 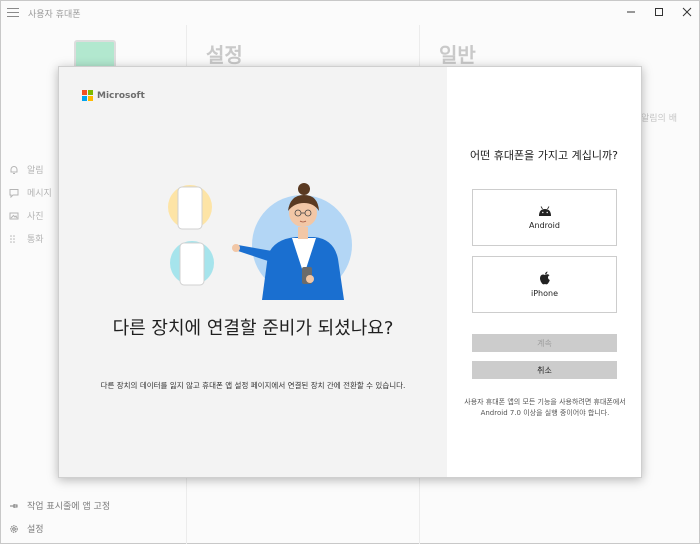 What do you see at coordinates (35, 217) in the screenshot?
I see `sidebar-item-label: 사진` at bounding box center [35, 217].